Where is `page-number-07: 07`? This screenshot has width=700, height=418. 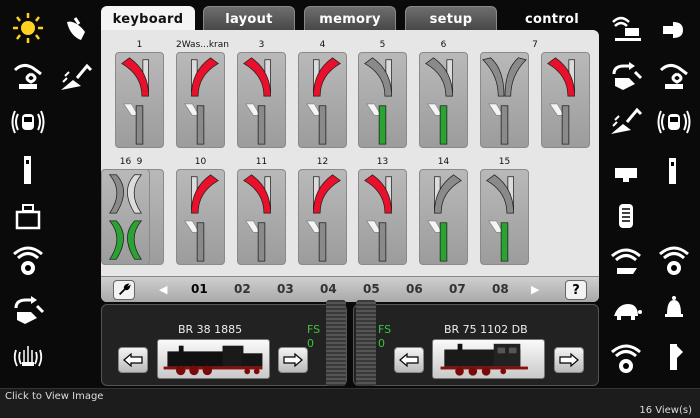 page-number-07: 07 is located at coordinates (457, 289).